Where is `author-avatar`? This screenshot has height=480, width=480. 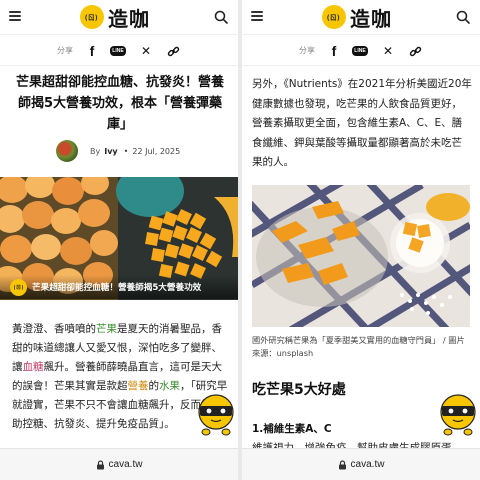
author-avatar is located at coordinates (67, 151).